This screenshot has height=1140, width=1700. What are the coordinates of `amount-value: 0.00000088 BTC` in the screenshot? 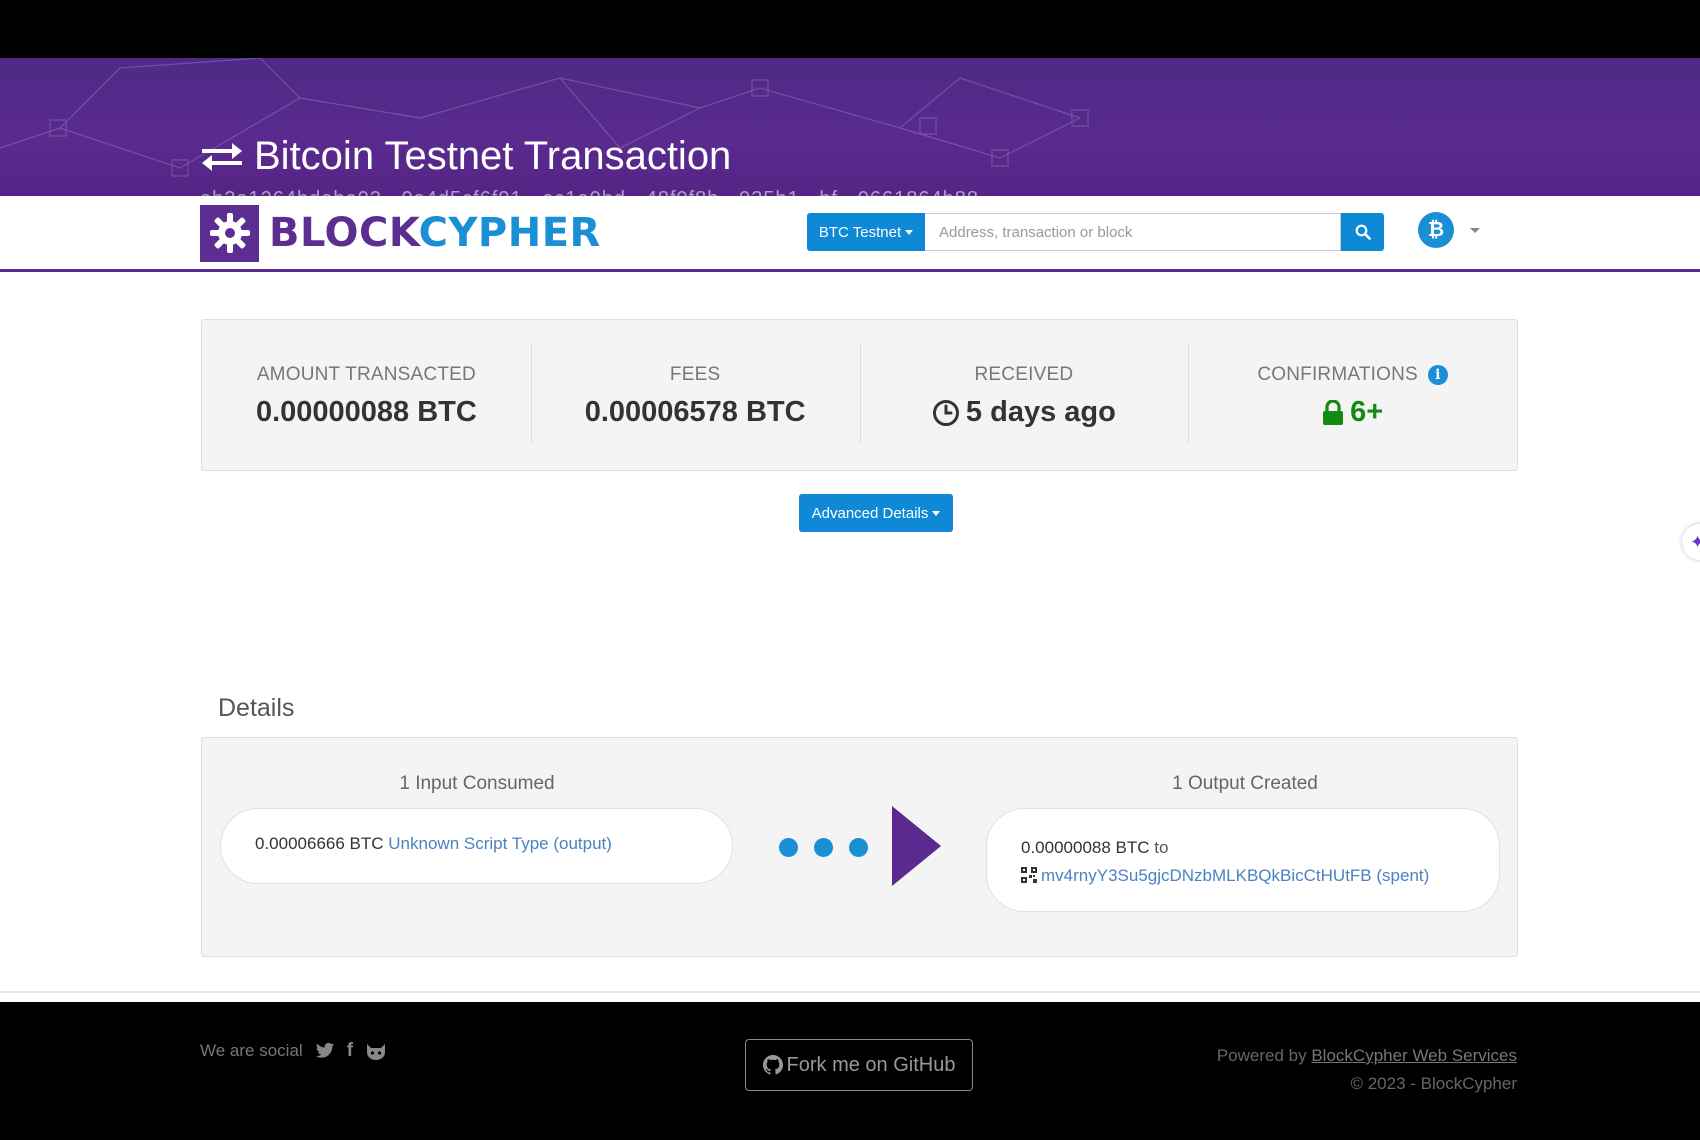 It's located at (366, 412).